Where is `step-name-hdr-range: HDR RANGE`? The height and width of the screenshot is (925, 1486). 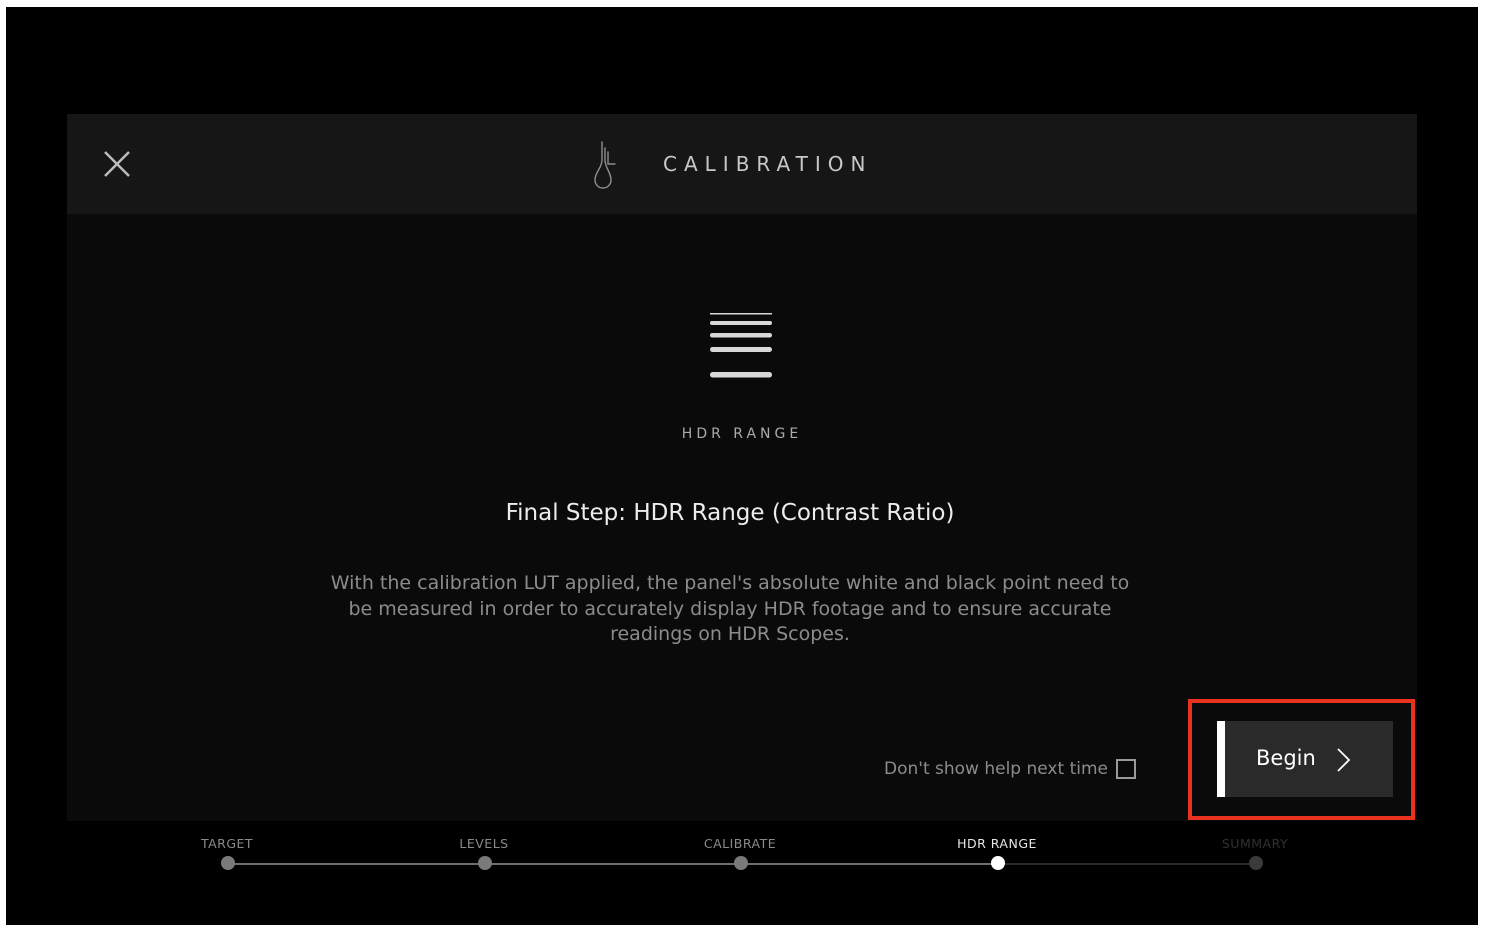
step-name-hdr-range: HDR RANGE is located at coordinates (997, 843).